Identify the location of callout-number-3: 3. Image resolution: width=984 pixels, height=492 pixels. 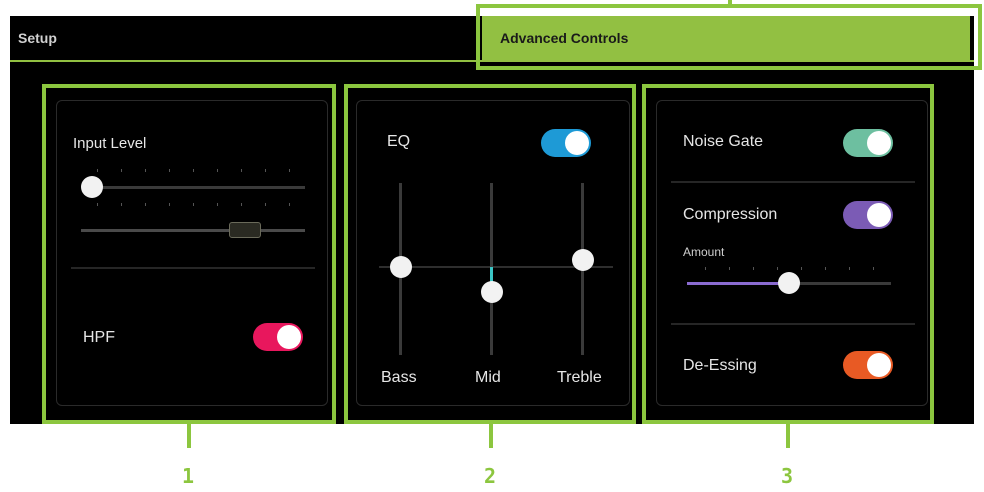
(787, 476).